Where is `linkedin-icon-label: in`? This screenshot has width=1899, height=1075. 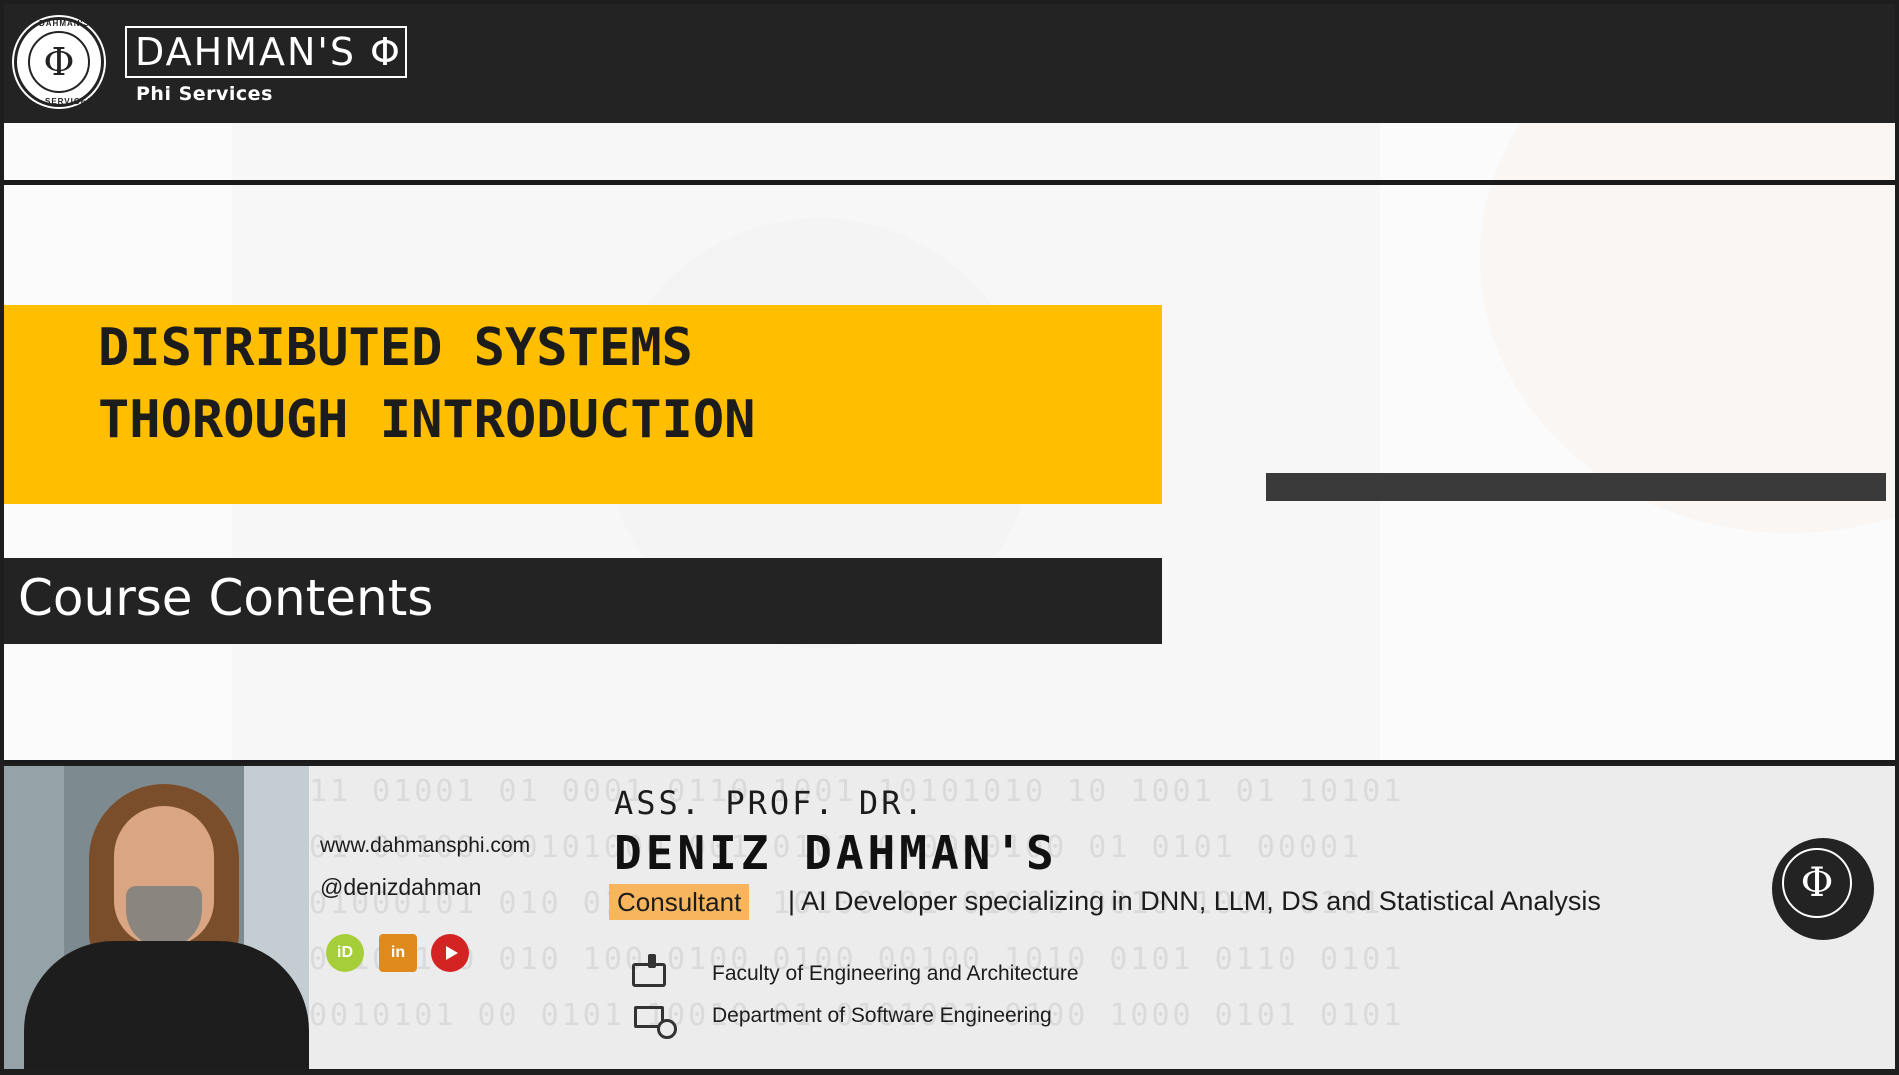
linkedin-icon-label: in is located at coordinates (398, 952).